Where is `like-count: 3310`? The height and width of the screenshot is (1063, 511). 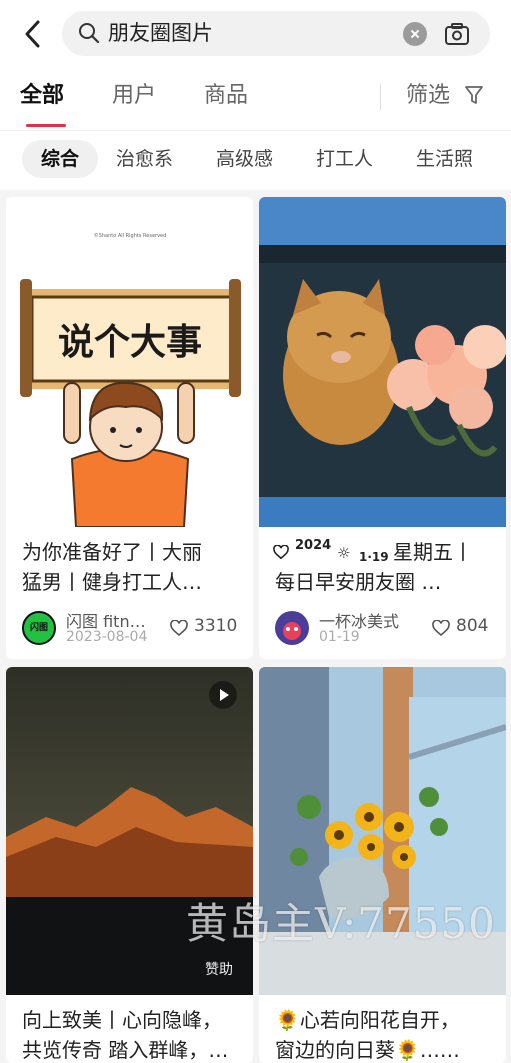 like-count: 3310 is located at coordinates (216, 626).